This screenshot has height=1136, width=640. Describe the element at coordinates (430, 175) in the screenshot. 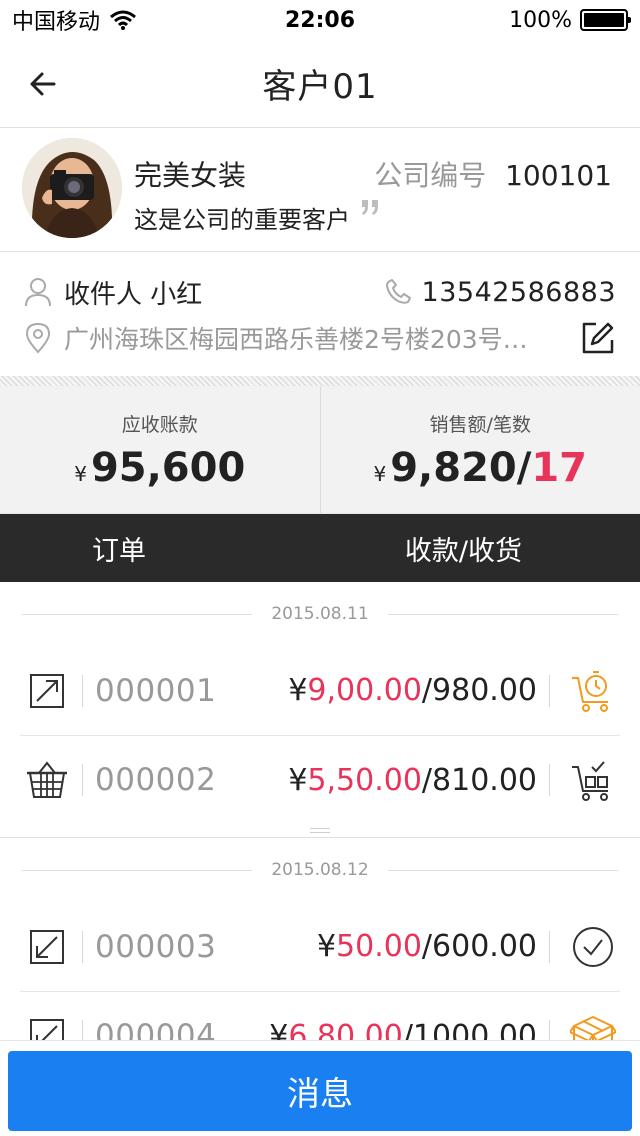

I see `company-id-label: 公司编号` at that location.